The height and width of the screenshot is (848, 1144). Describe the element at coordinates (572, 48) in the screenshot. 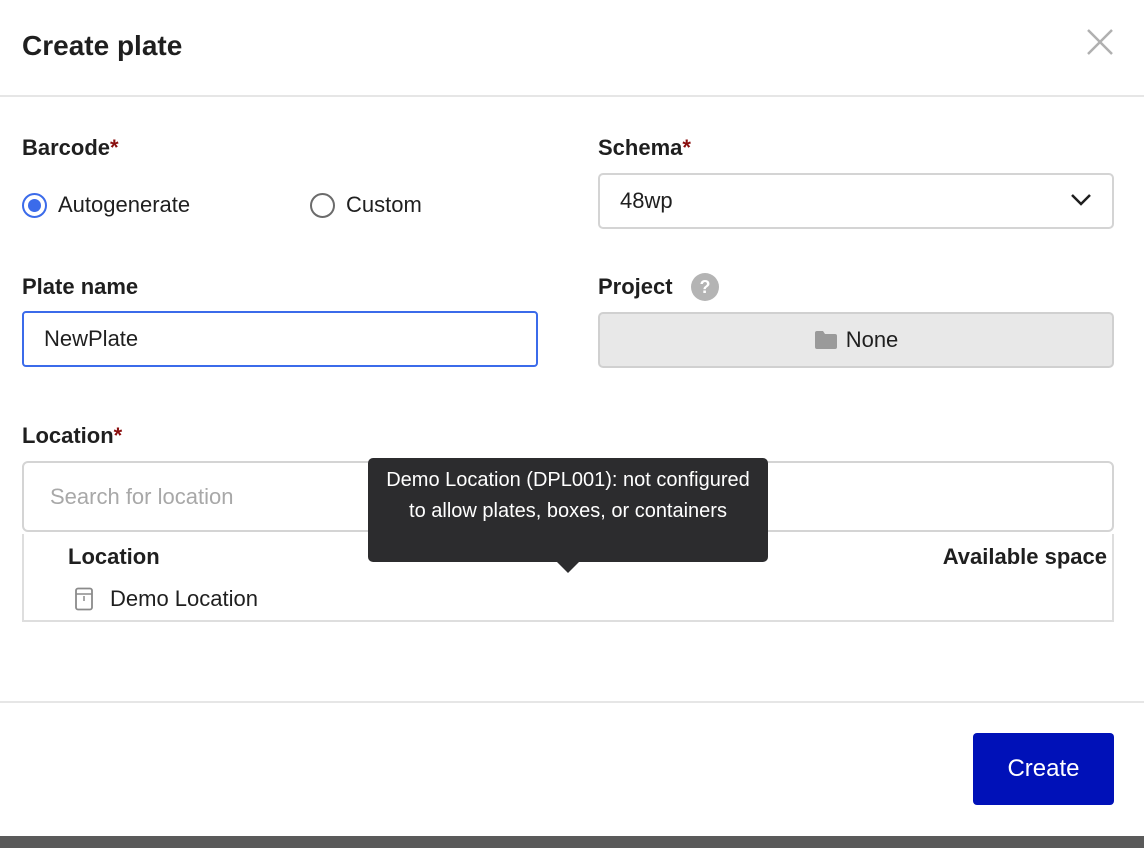

I see `dialog-header: Create plate` at that location.